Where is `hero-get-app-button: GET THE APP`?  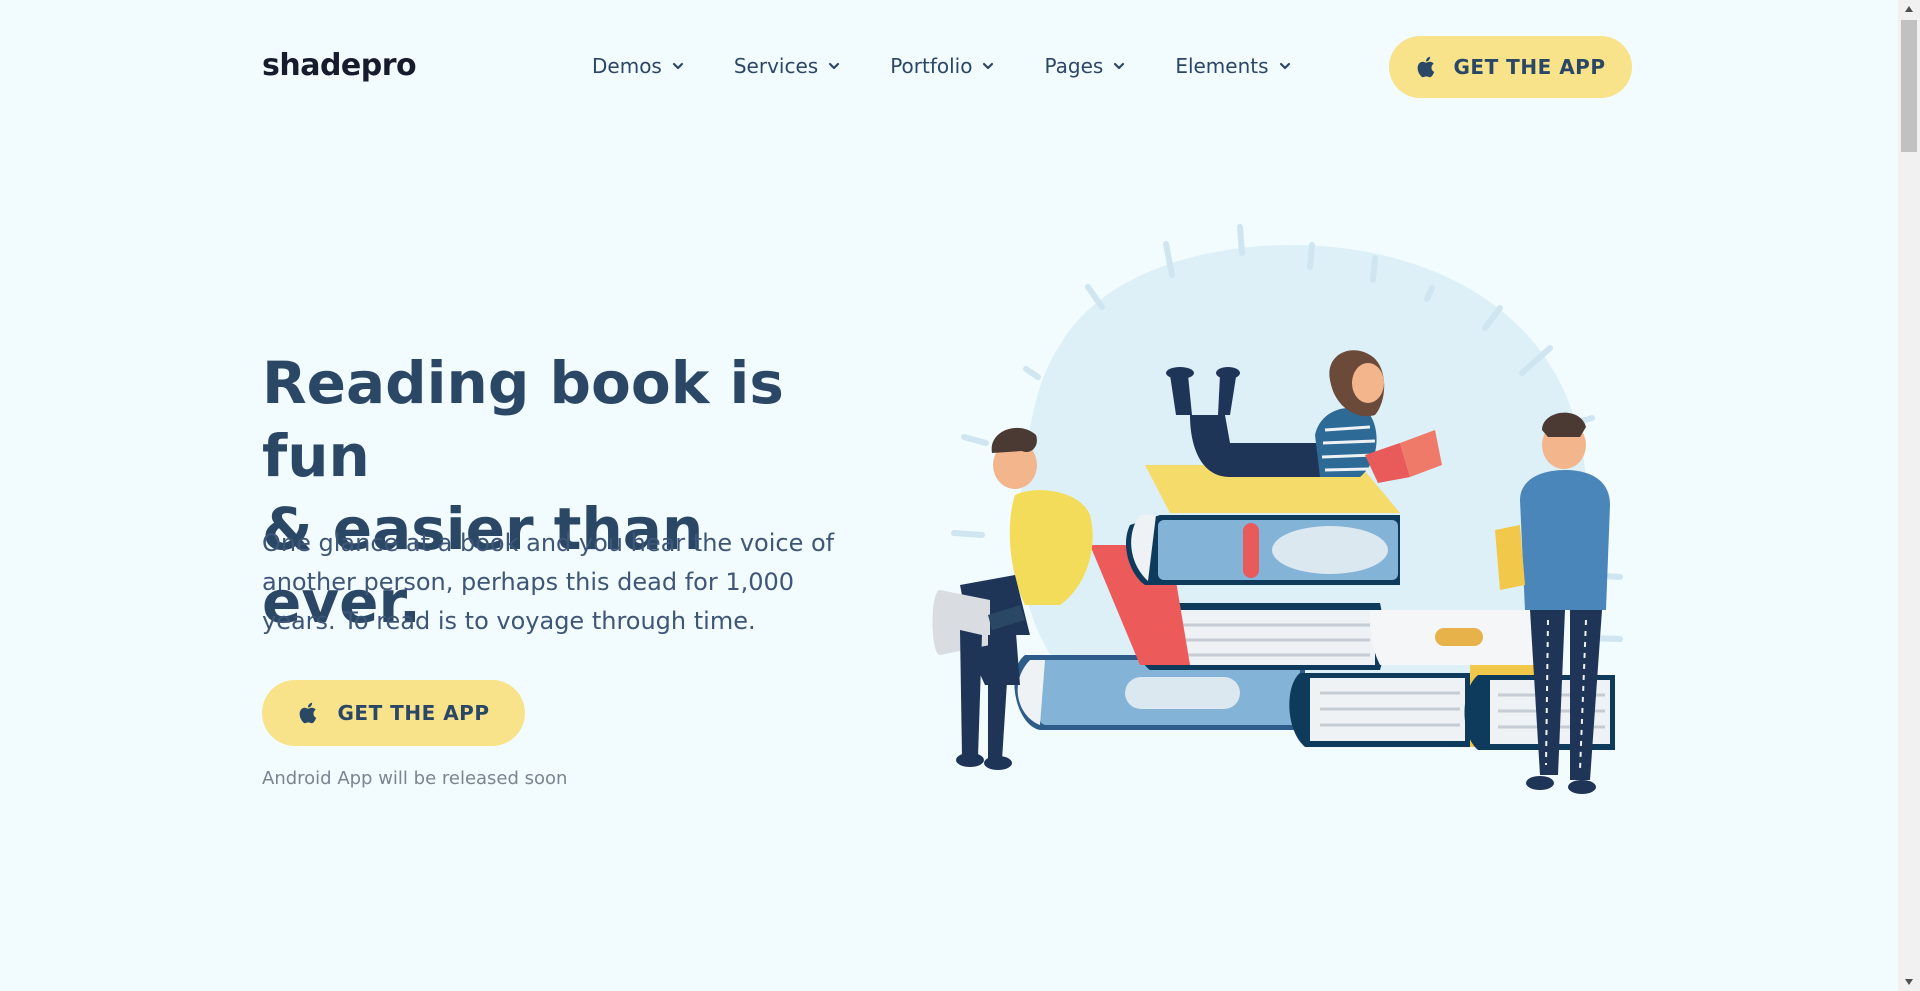 hero-get-app-button: GET THE APP is located at coordinates (393, 713).